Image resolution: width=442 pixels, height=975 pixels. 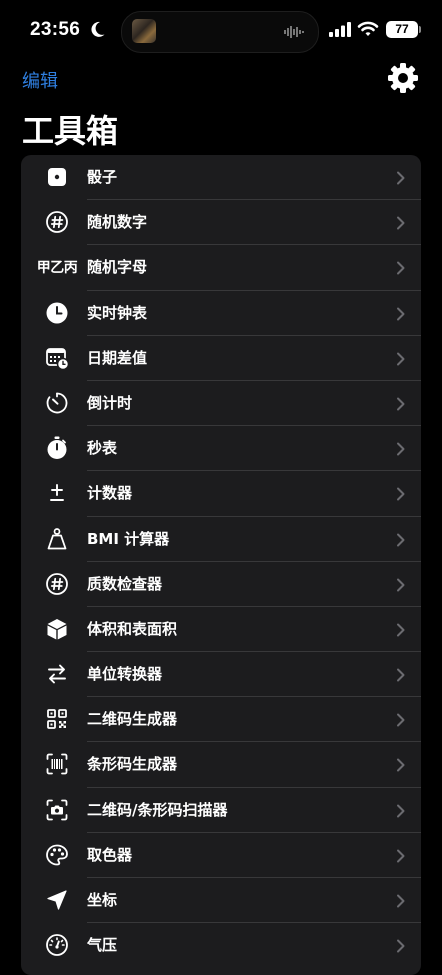 I want to click on tool-row-qr-generator: 二维码生成器, so click(x=221, y=720).